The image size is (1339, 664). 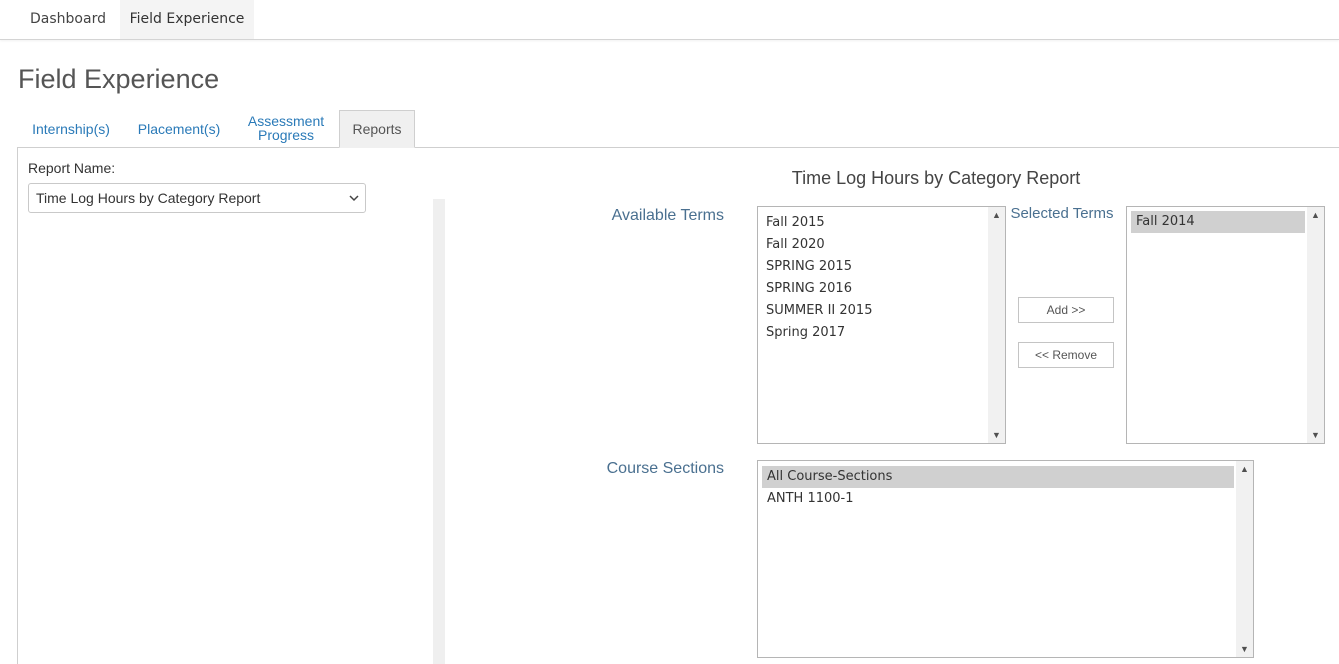 What do you see at coordinates (1005, 559) in the screenshot?
I see `course-sections-list: All Course-Sections ANTH 1100-1 ▲ ▼` at bounding box center [1005, 559].